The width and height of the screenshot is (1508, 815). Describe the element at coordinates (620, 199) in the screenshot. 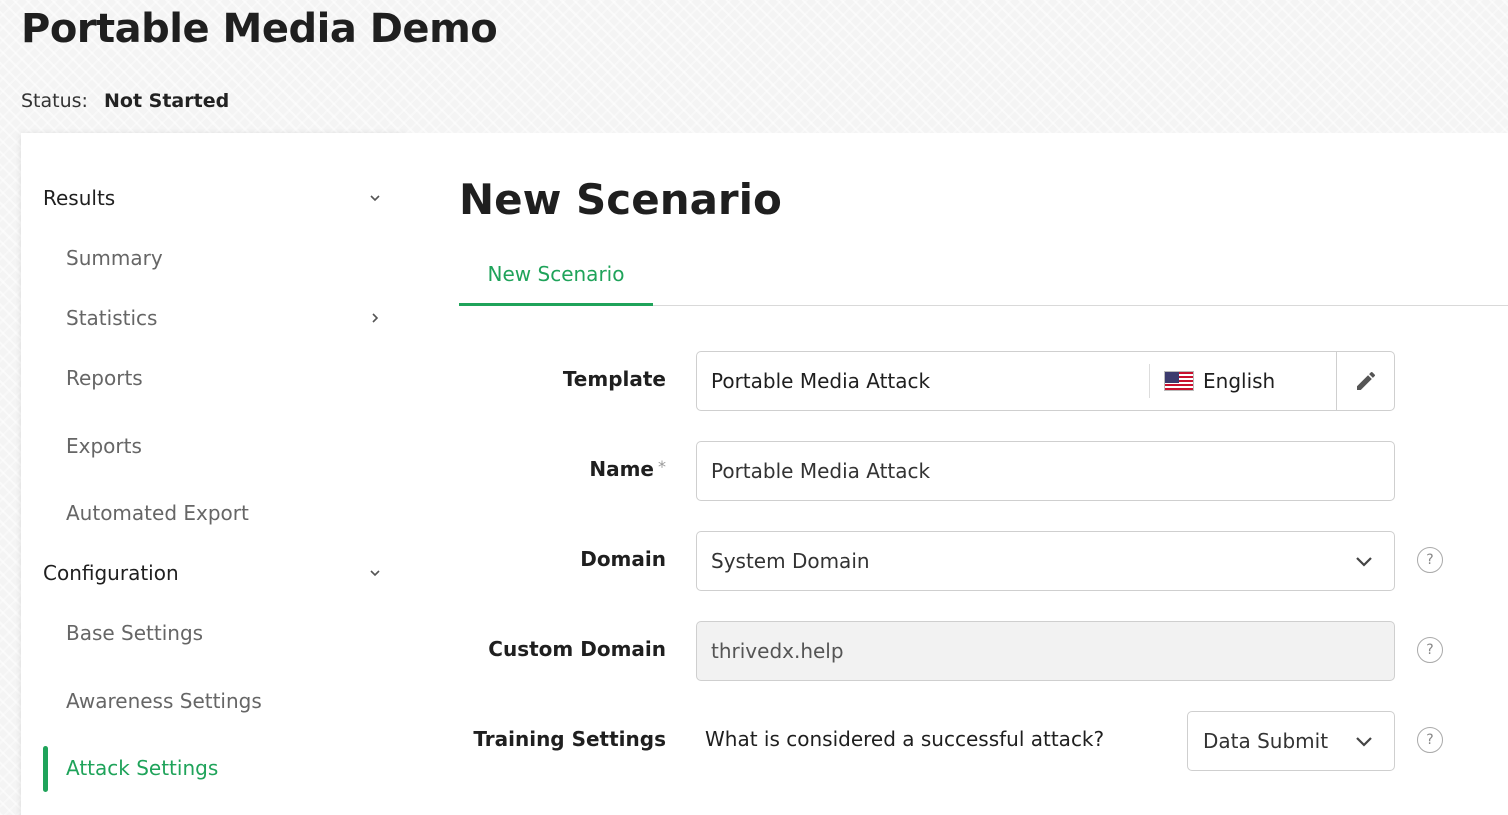

I see `scenario-title: New Scenario` at that location.